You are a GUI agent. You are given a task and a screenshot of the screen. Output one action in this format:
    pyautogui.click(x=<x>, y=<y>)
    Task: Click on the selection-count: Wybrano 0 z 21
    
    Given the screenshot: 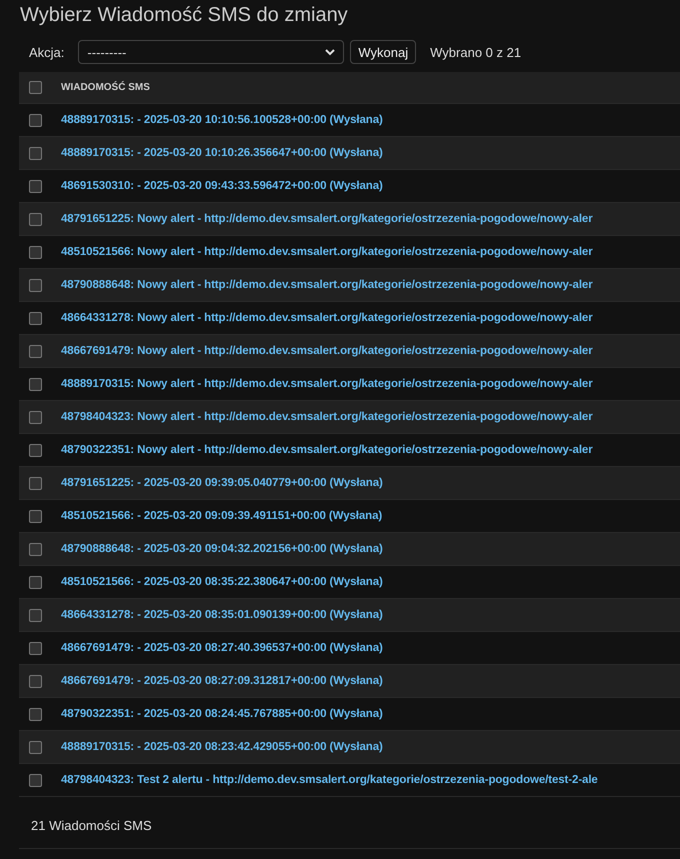 What is the action you would take?
    pyautogui.click(x=476, y=52)
    